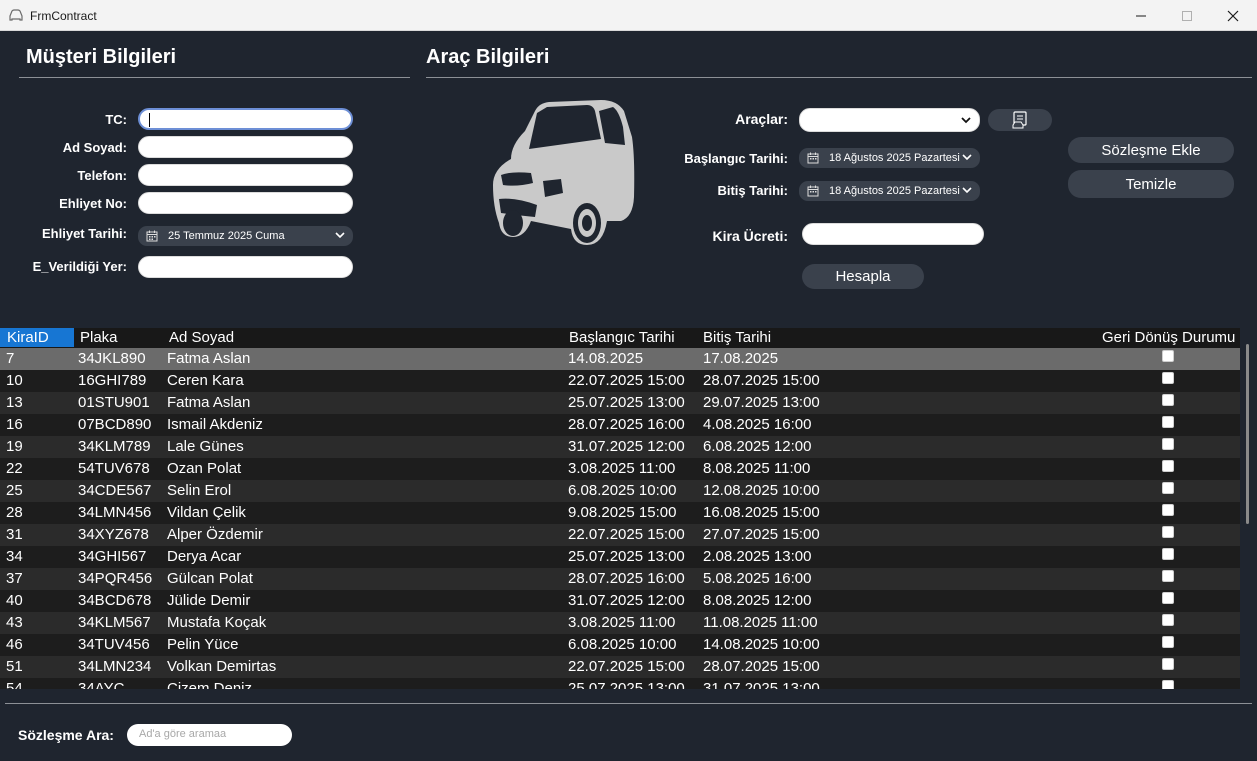 This screenshot has height=761, width=1257. What do you see at coordinates (1168, 337) in the screenshot?
I see `column-header-geri-donus: Geri Dönüş Durumu` at bounding box center [1168, 337].